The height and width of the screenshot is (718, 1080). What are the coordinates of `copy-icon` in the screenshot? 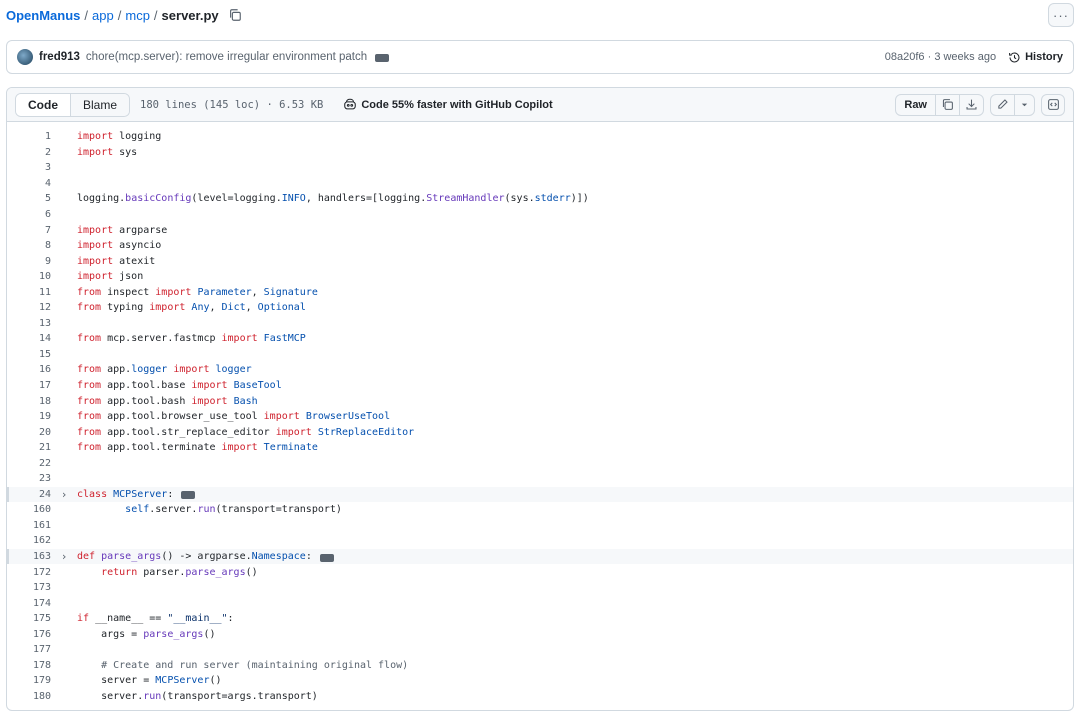 It's located at (947, 104).